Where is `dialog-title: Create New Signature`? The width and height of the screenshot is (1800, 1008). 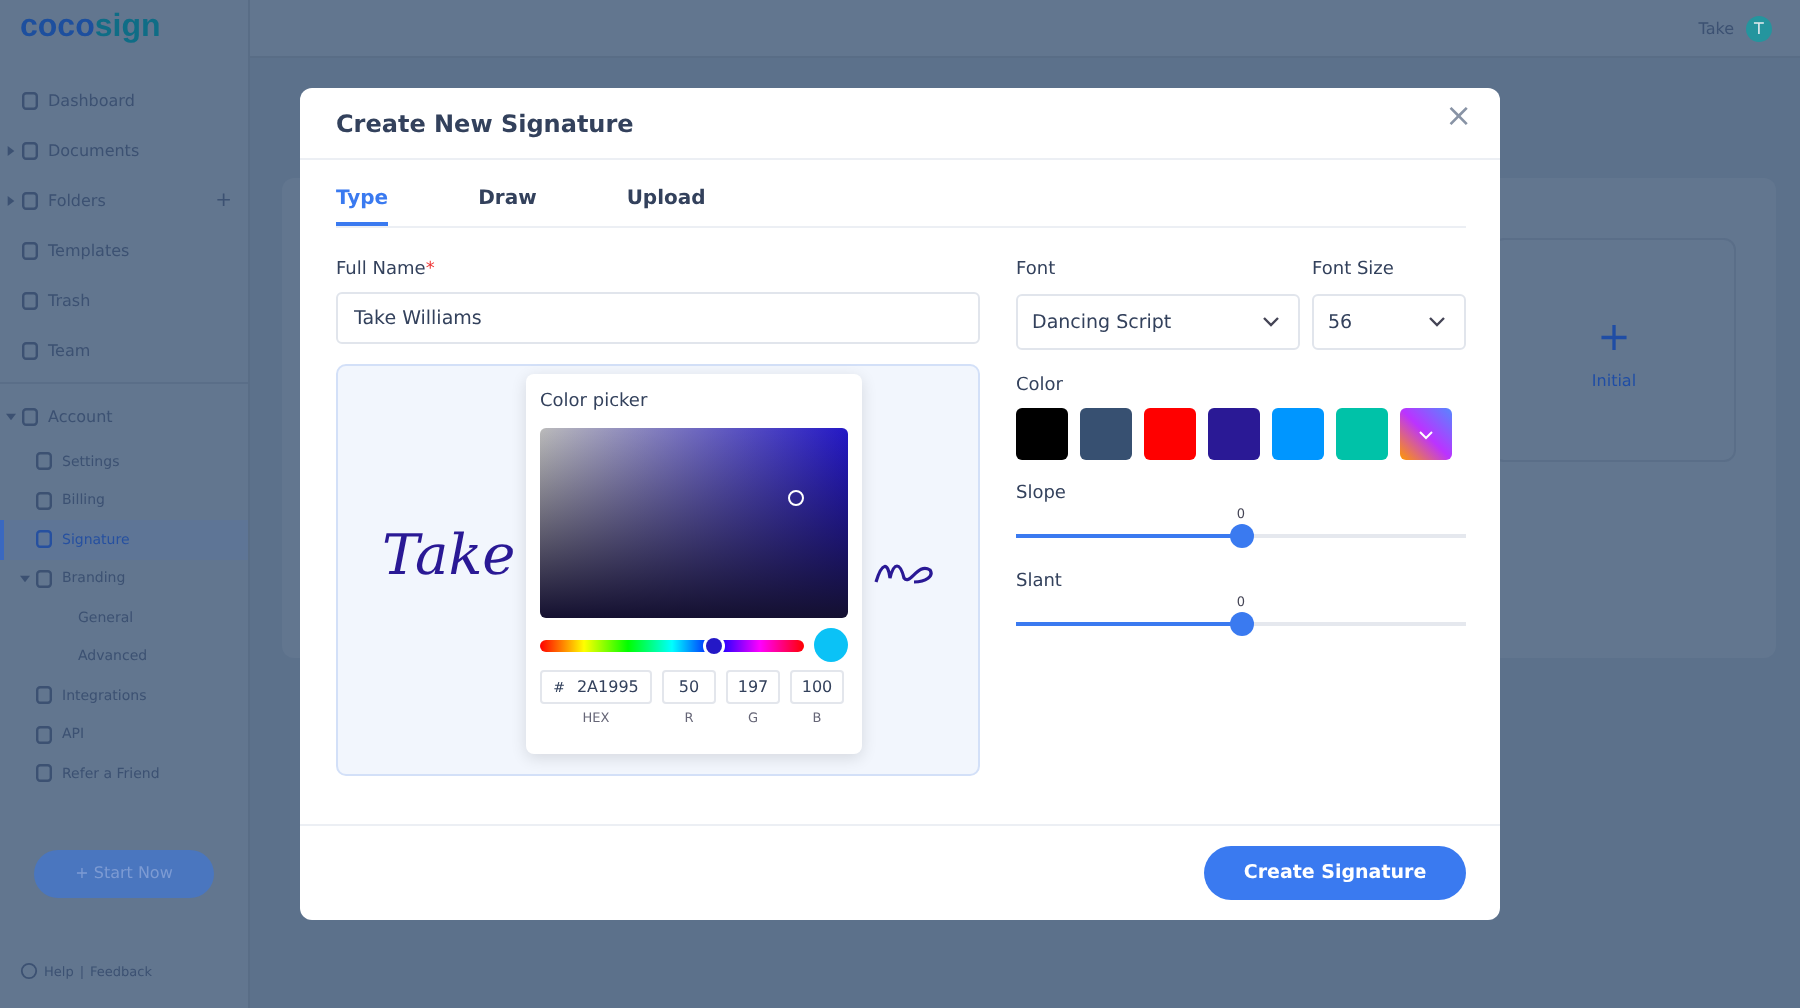
dialog-title: Create New Signature is located at coordinates (485, 123).